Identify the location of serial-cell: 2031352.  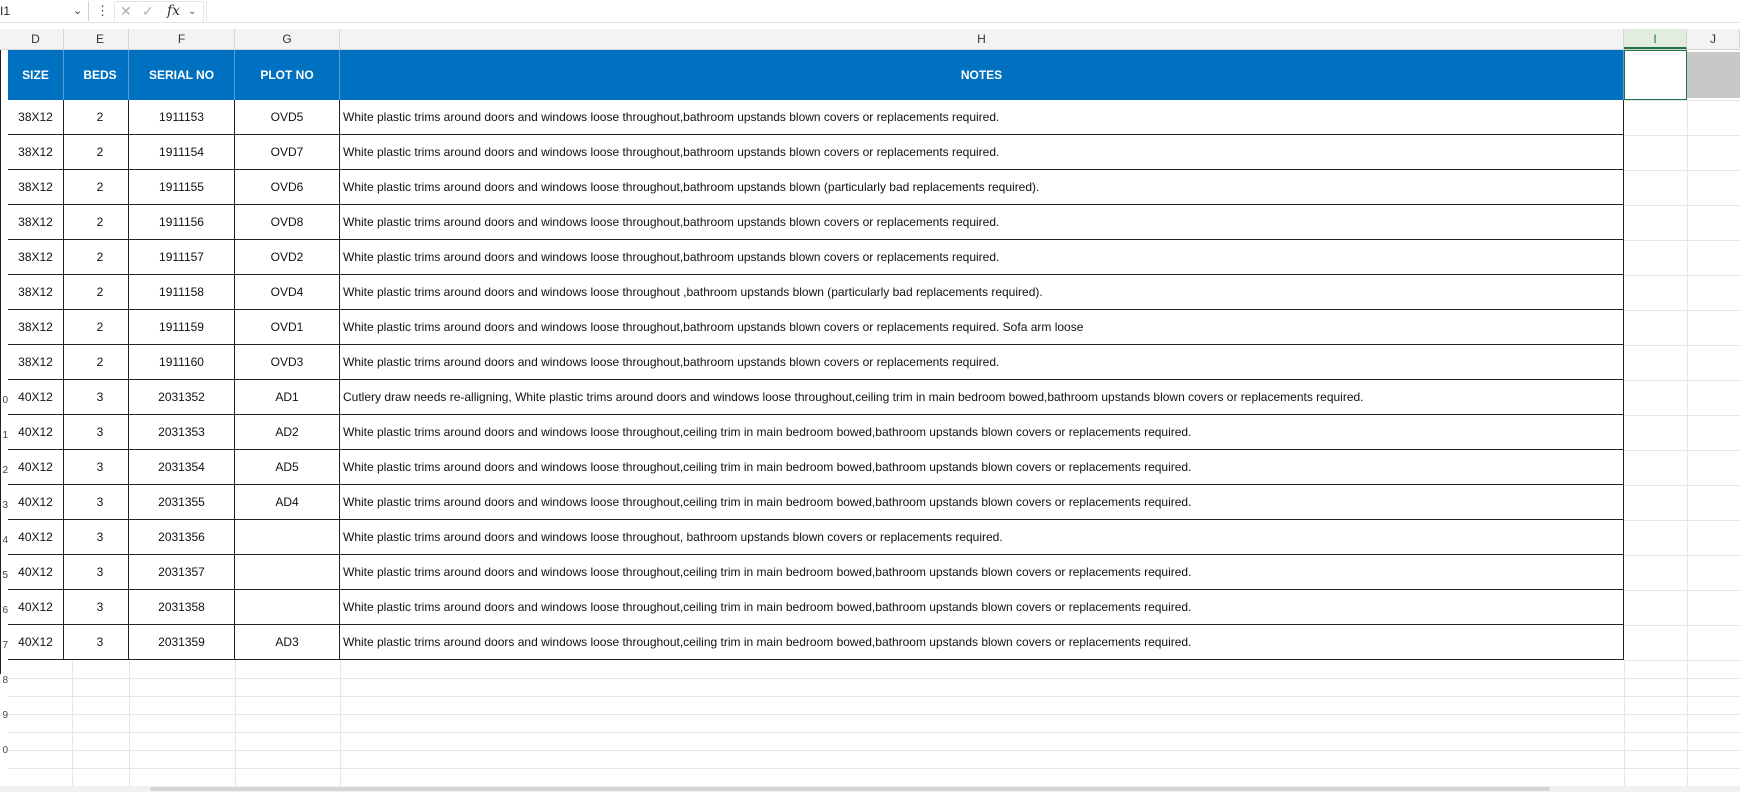
(182, 397).